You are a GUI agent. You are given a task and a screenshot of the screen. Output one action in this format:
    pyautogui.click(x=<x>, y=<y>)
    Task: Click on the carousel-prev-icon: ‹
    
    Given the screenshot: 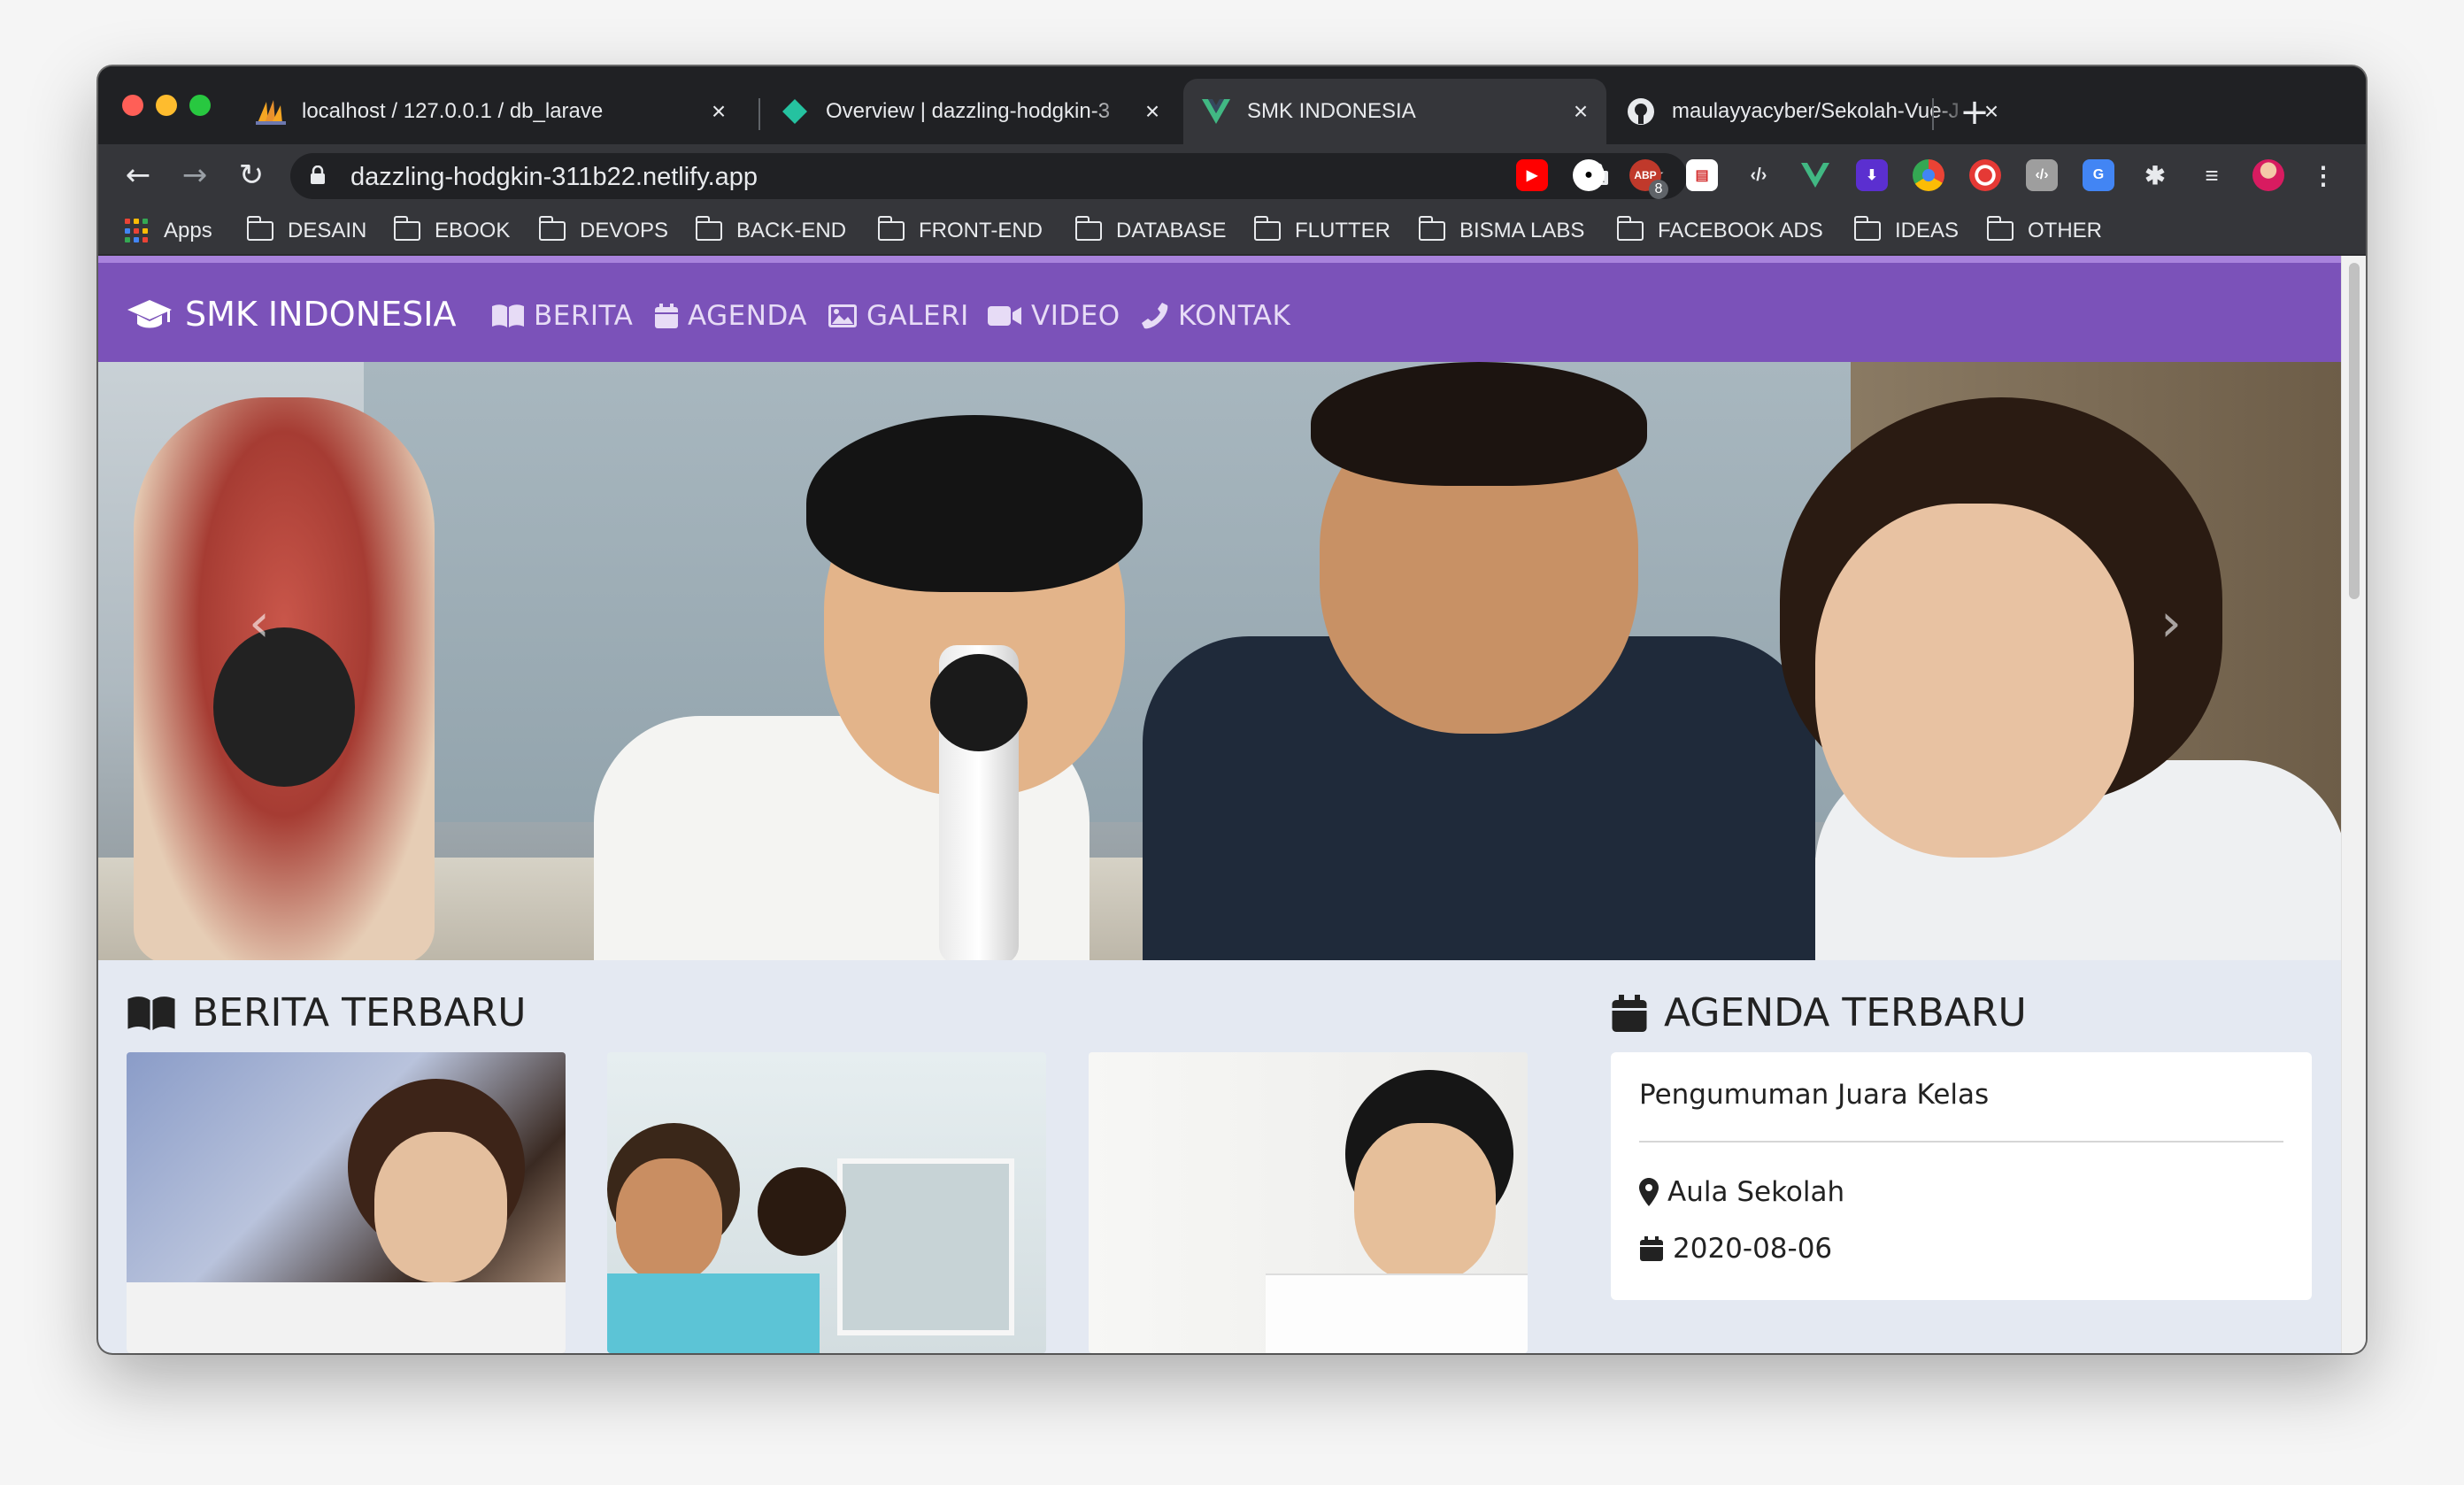 What is the action you would take?
    pyautogui.click(x=259, y=623)
    